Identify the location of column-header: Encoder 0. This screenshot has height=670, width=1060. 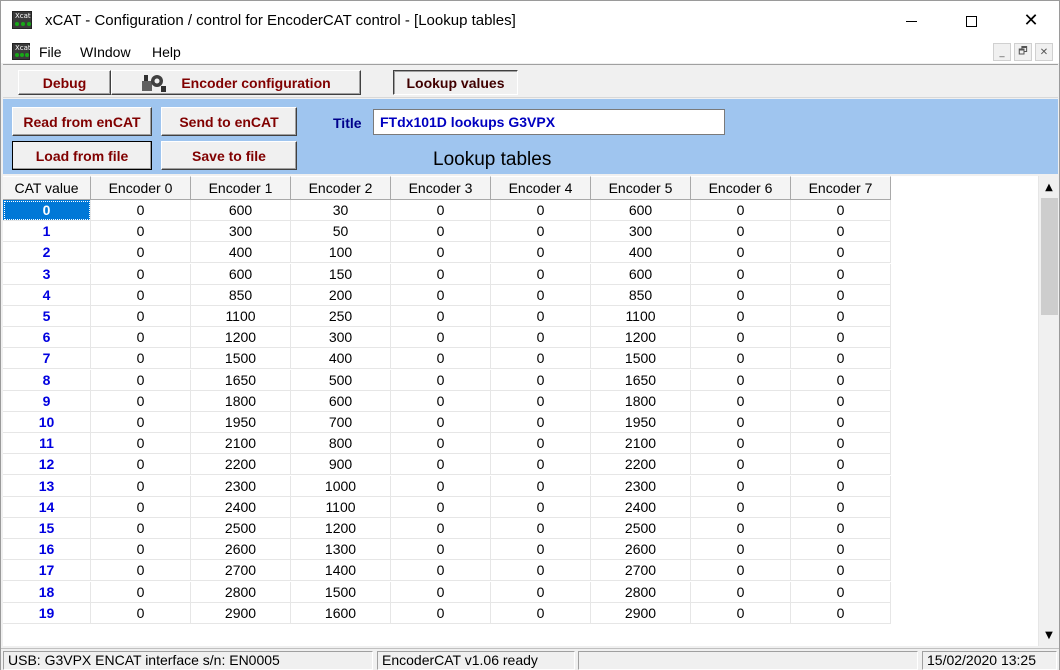
(141, 188).